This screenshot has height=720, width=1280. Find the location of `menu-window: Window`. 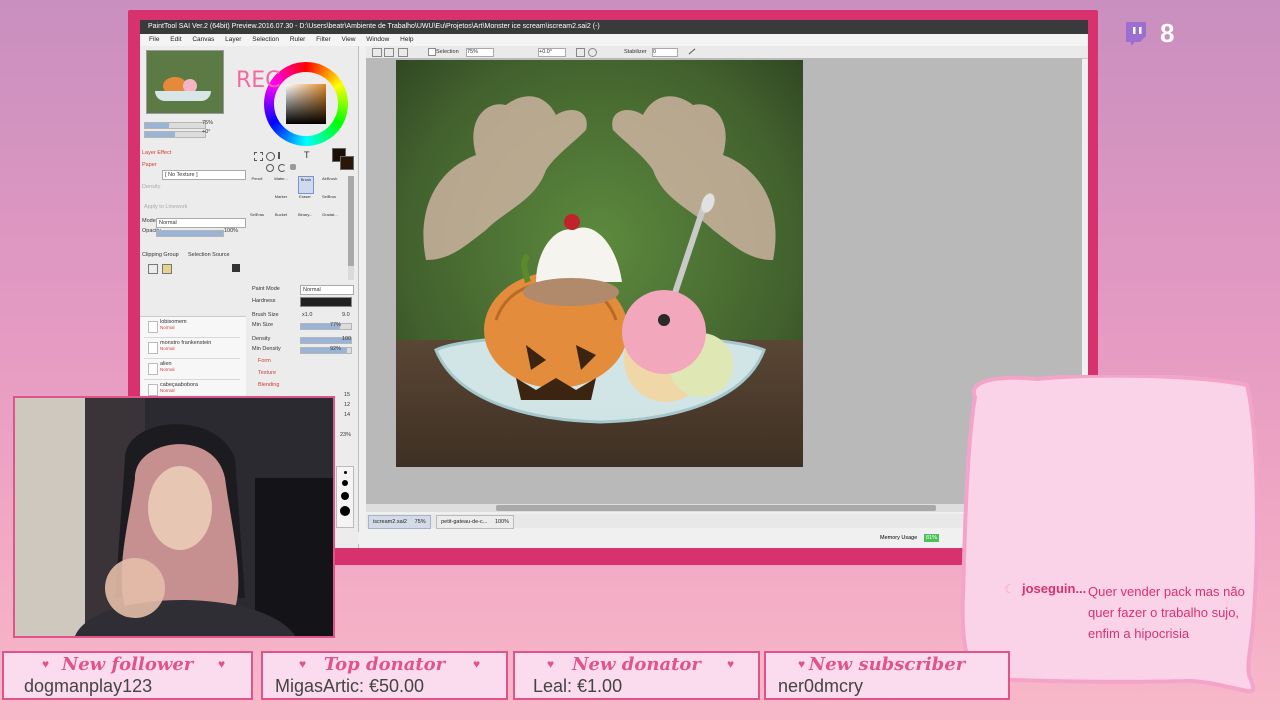

menu-window: Window is located at coordinates (377, 40).